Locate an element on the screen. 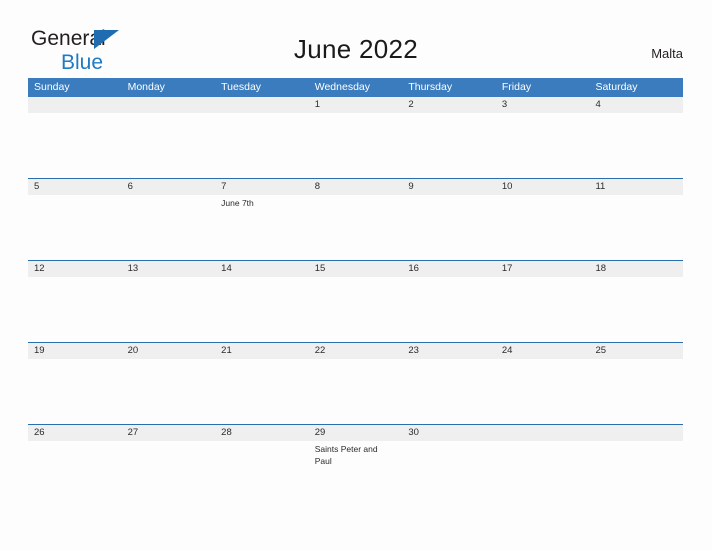  calendar-week-row: 26 27 28 29 30 Saints Peter and Paul is located at coordinates (355, 465).